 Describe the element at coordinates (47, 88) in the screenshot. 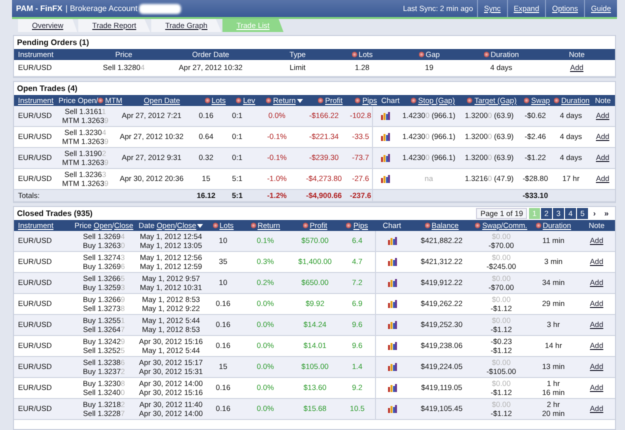

I see `section-title: Open Trades (4)` at that location.